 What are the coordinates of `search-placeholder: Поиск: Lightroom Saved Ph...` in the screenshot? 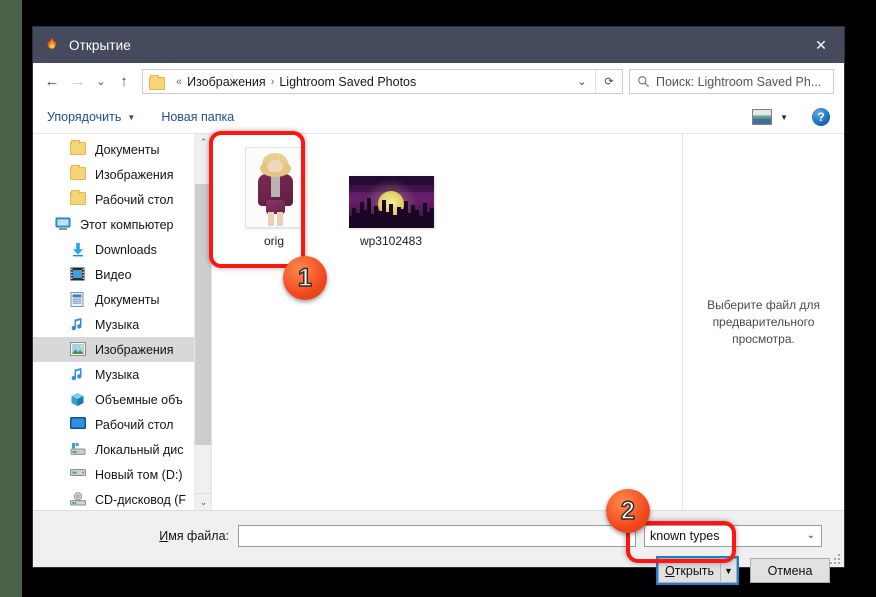 It's located at (739, 81).